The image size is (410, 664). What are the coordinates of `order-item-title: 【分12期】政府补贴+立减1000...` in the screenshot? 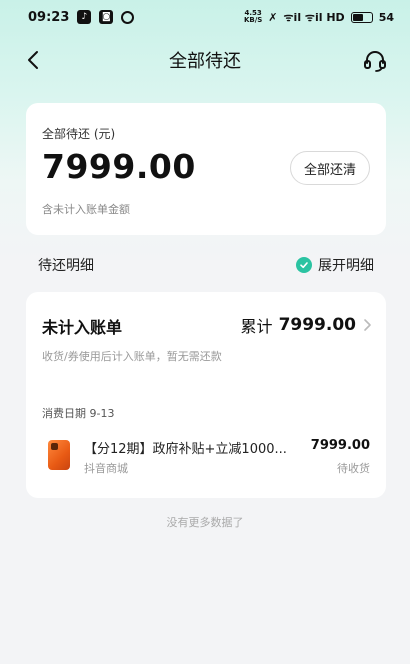 It's located at (185, 449).